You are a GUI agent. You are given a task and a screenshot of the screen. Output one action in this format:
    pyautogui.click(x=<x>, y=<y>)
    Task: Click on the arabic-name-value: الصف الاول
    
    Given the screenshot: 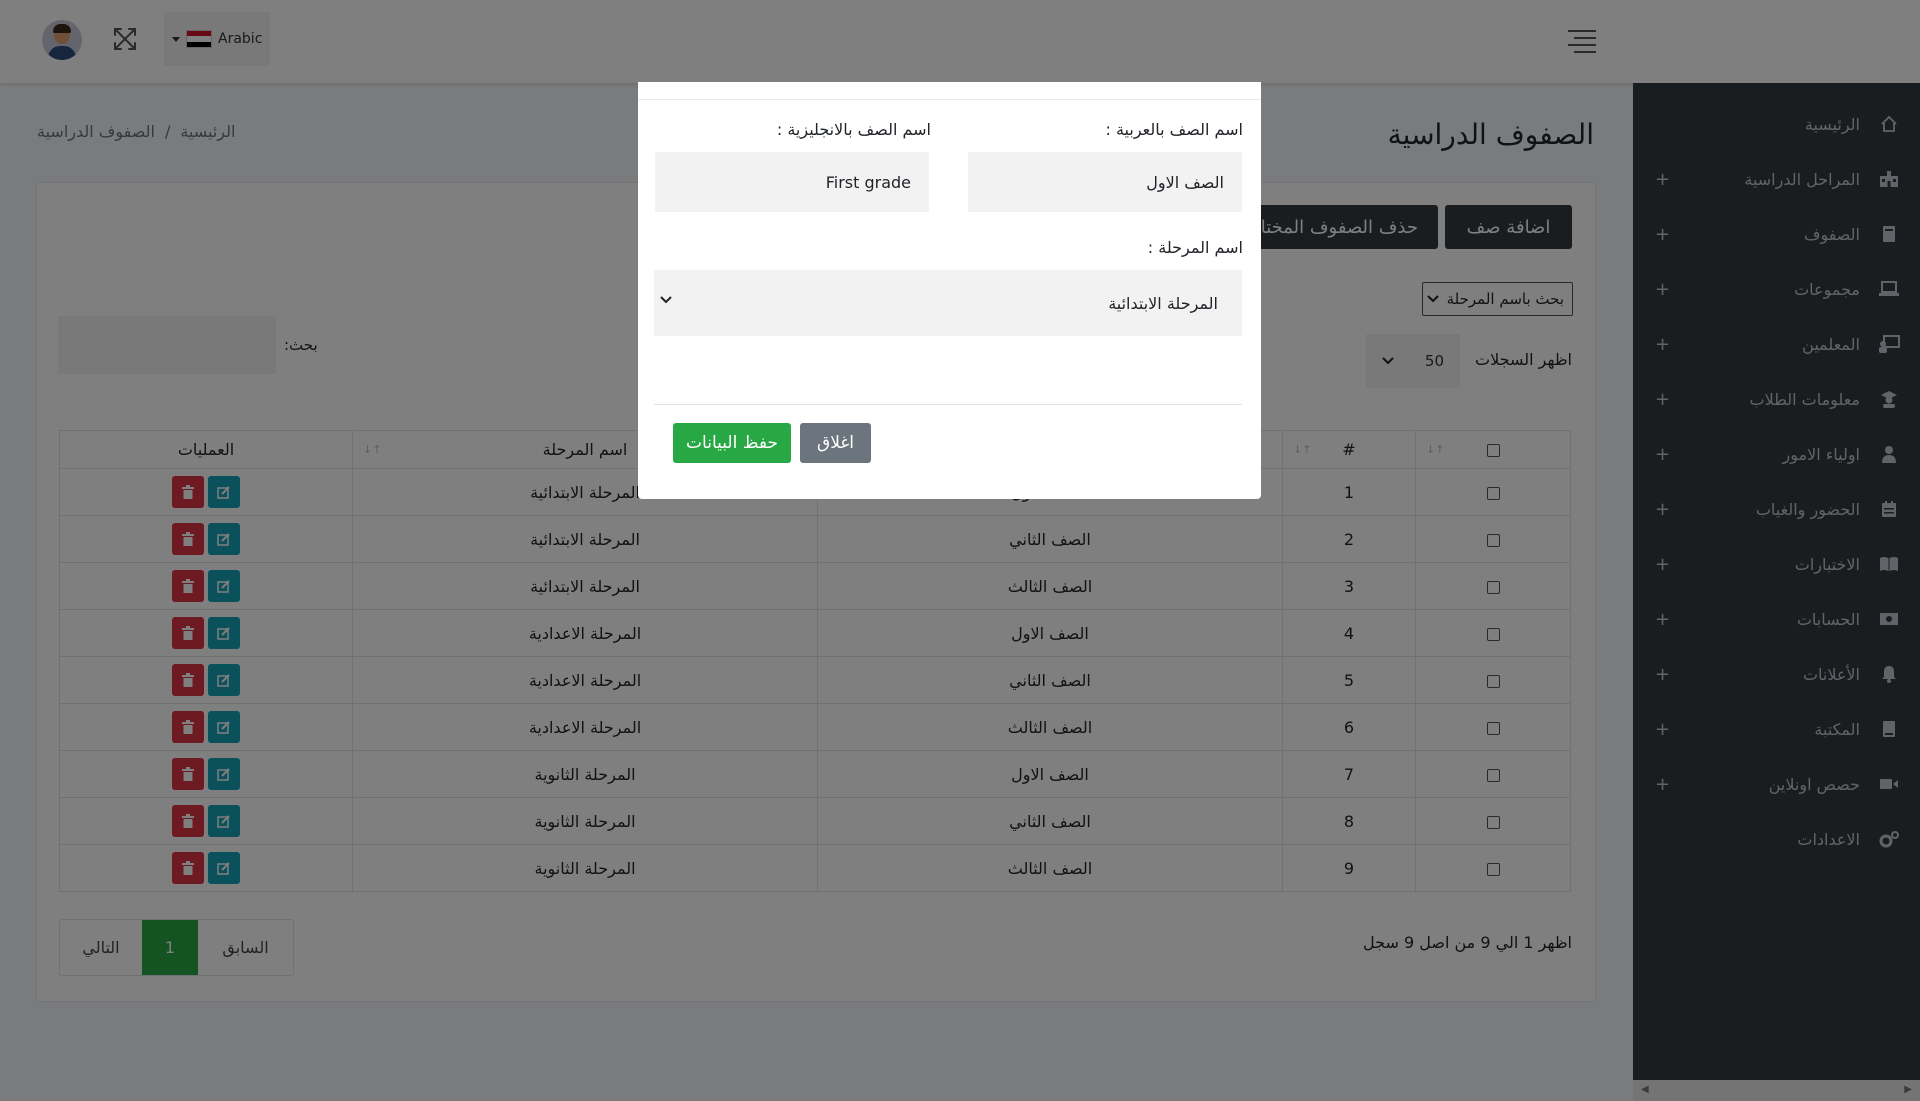 What is the action you would take?
    pyautogui.click(x=1185, y=182)
    